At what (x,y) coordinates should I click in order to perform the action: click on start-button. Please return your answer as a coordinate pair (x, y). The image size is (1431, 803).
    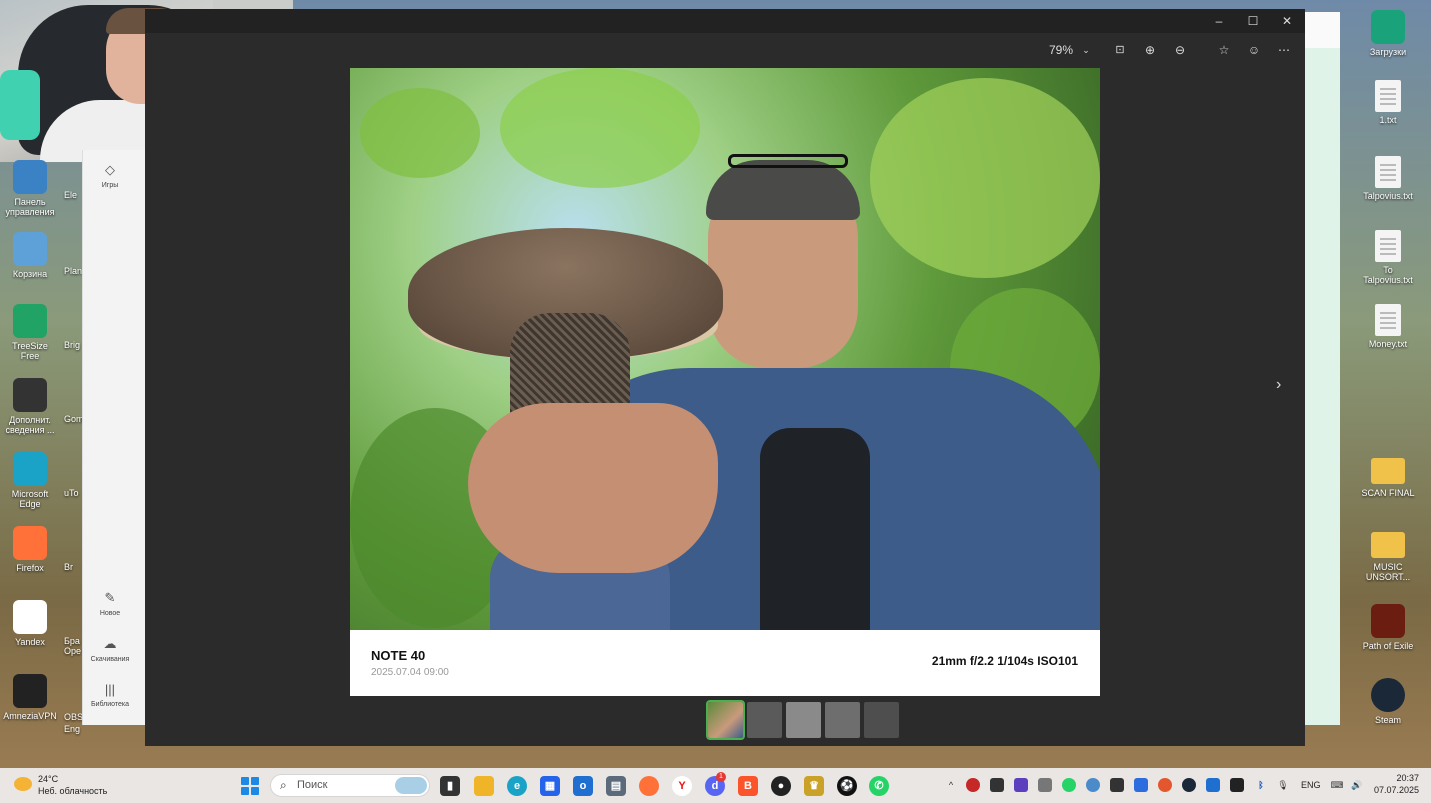
    Looking at the image, I should click on (250, 786).